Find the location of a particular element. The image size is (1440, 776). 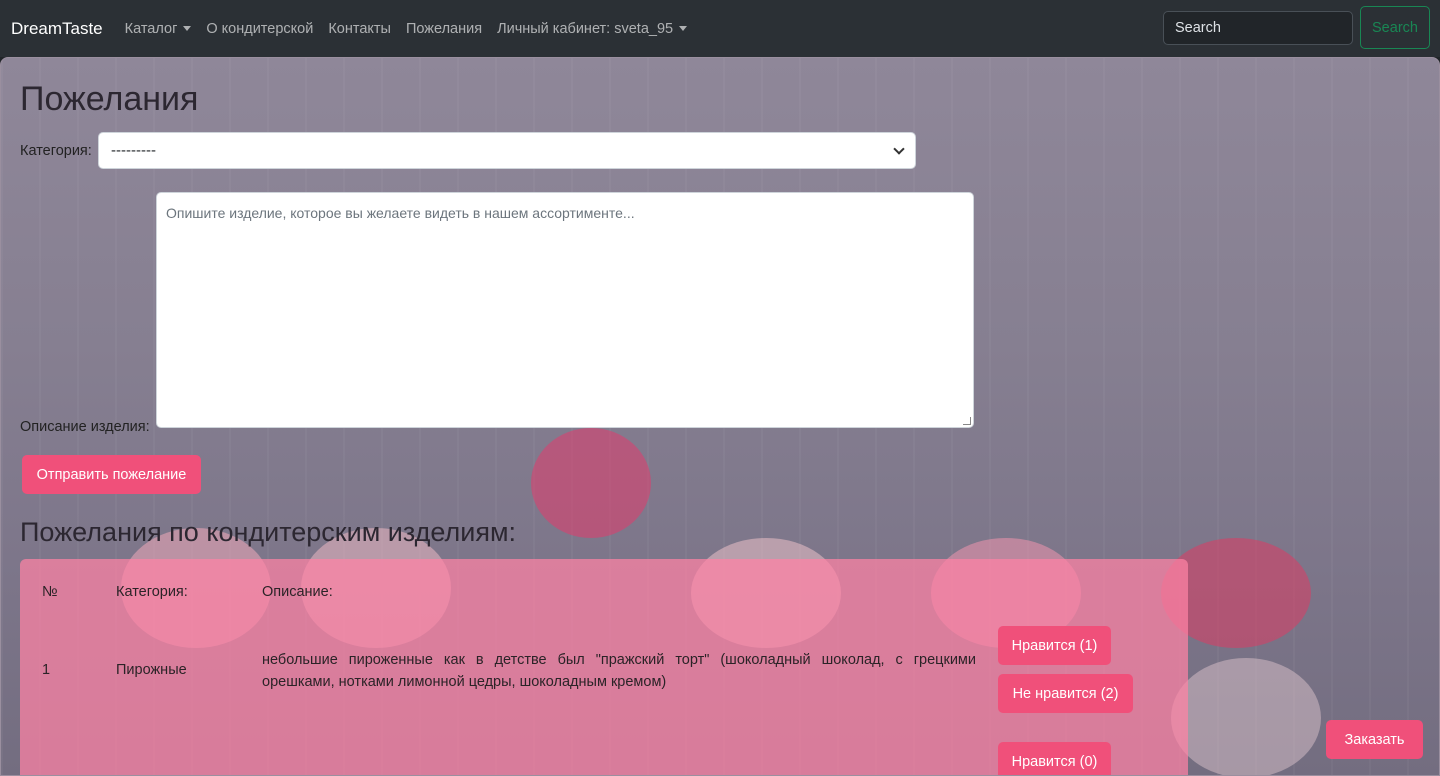

nav-about-label: О кондитерской is located at coordinates (260, 28).